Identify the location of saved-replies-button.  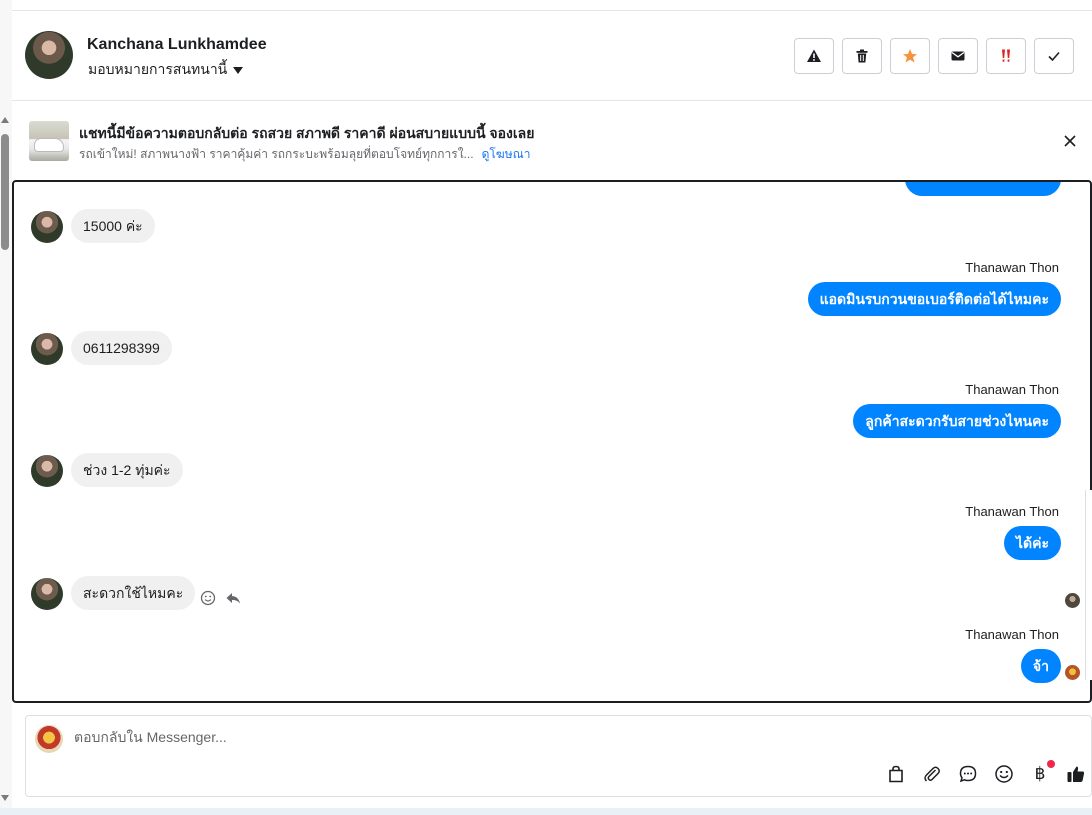
(968, 774).